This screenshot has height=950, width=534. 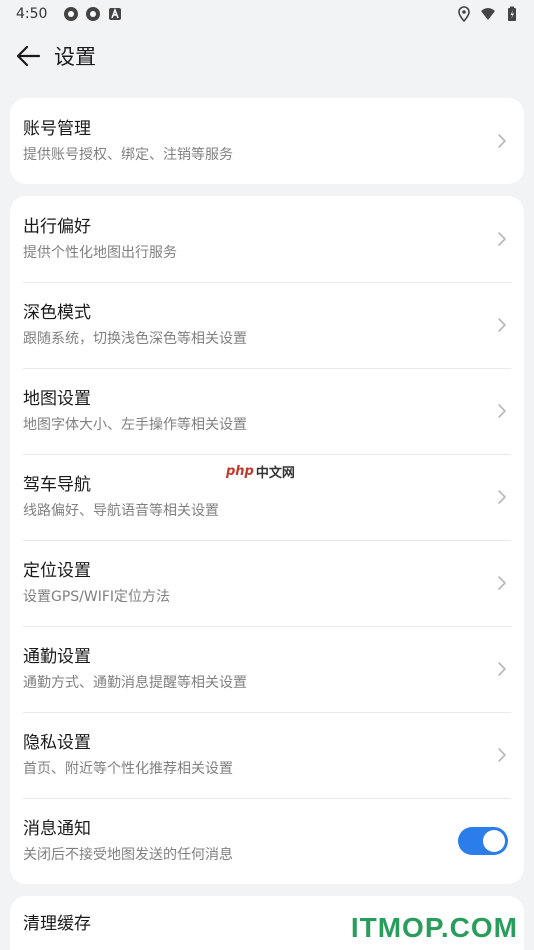 I want to click on toggle-knob, so click(x=494, y=841).